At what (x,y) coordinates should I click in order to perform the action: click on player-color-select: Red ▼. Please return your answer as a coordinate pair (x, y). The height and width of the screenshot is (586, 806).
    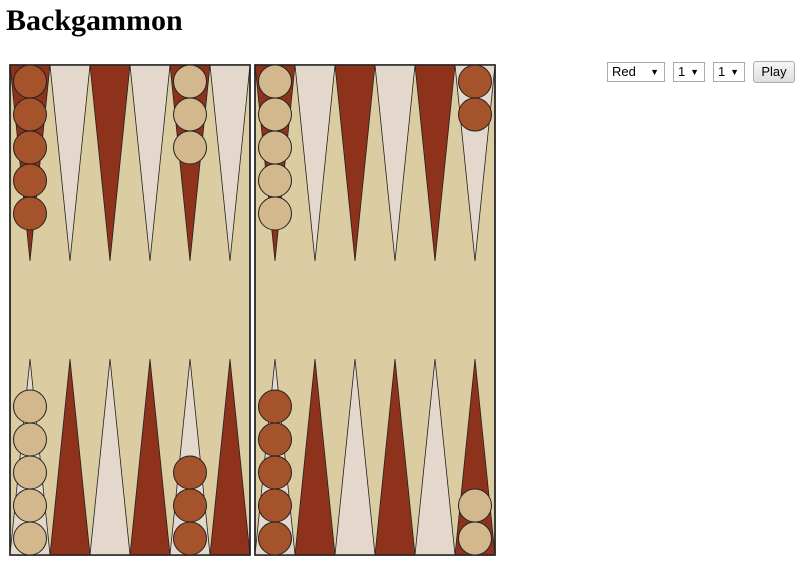
    Looking at the image, I should click on (636, 72).